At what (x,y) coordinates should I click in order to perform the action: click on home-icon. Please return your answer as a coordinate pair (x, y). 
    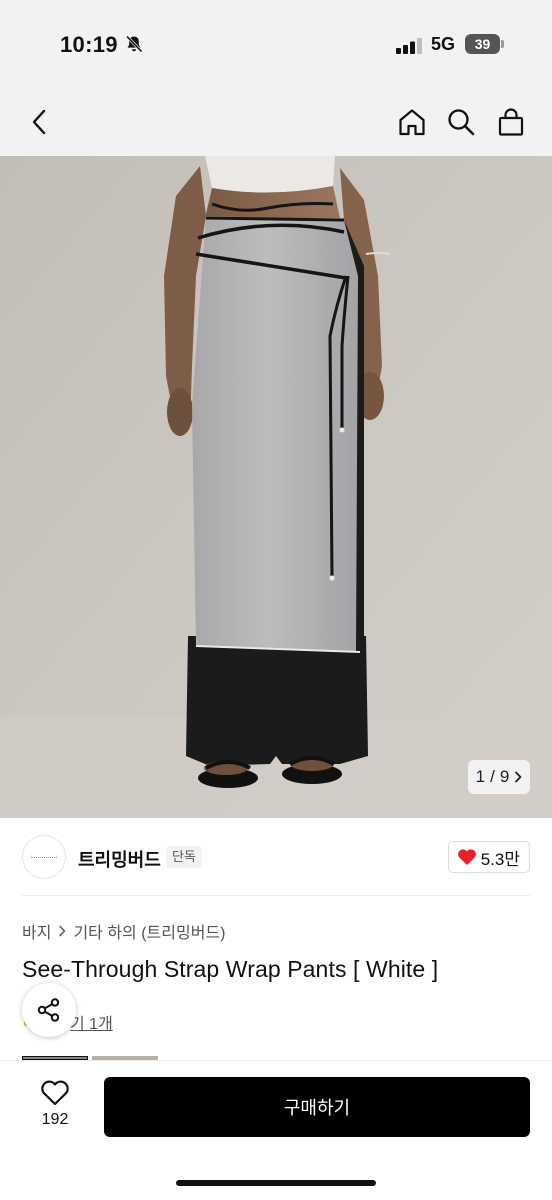
    Looking at the image, I should click on (412, 122).